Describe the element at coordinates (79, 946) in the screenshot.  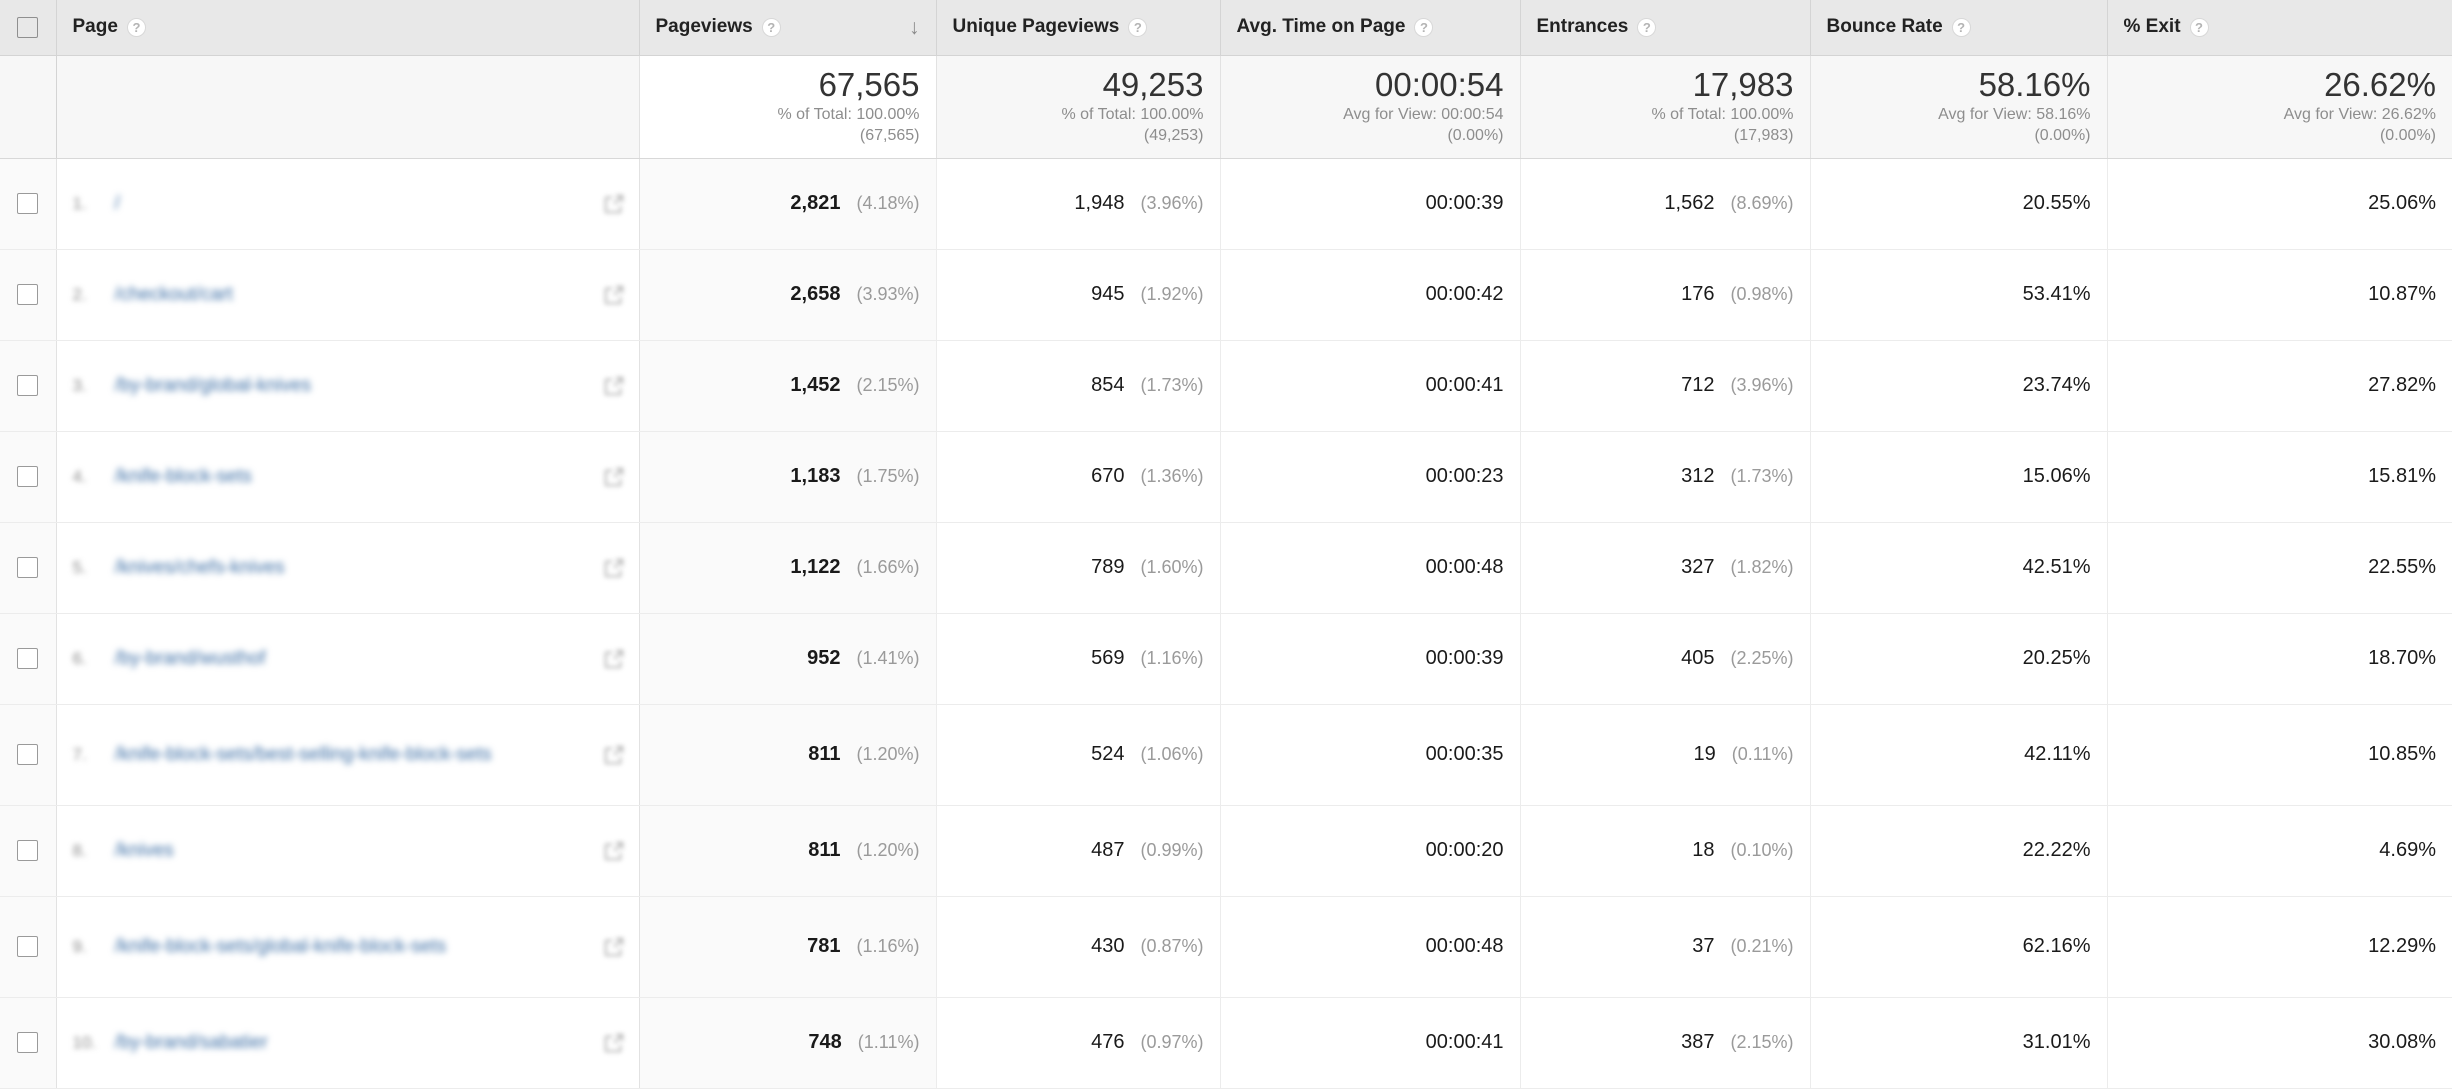
I see `row-index: 9.` at that location.